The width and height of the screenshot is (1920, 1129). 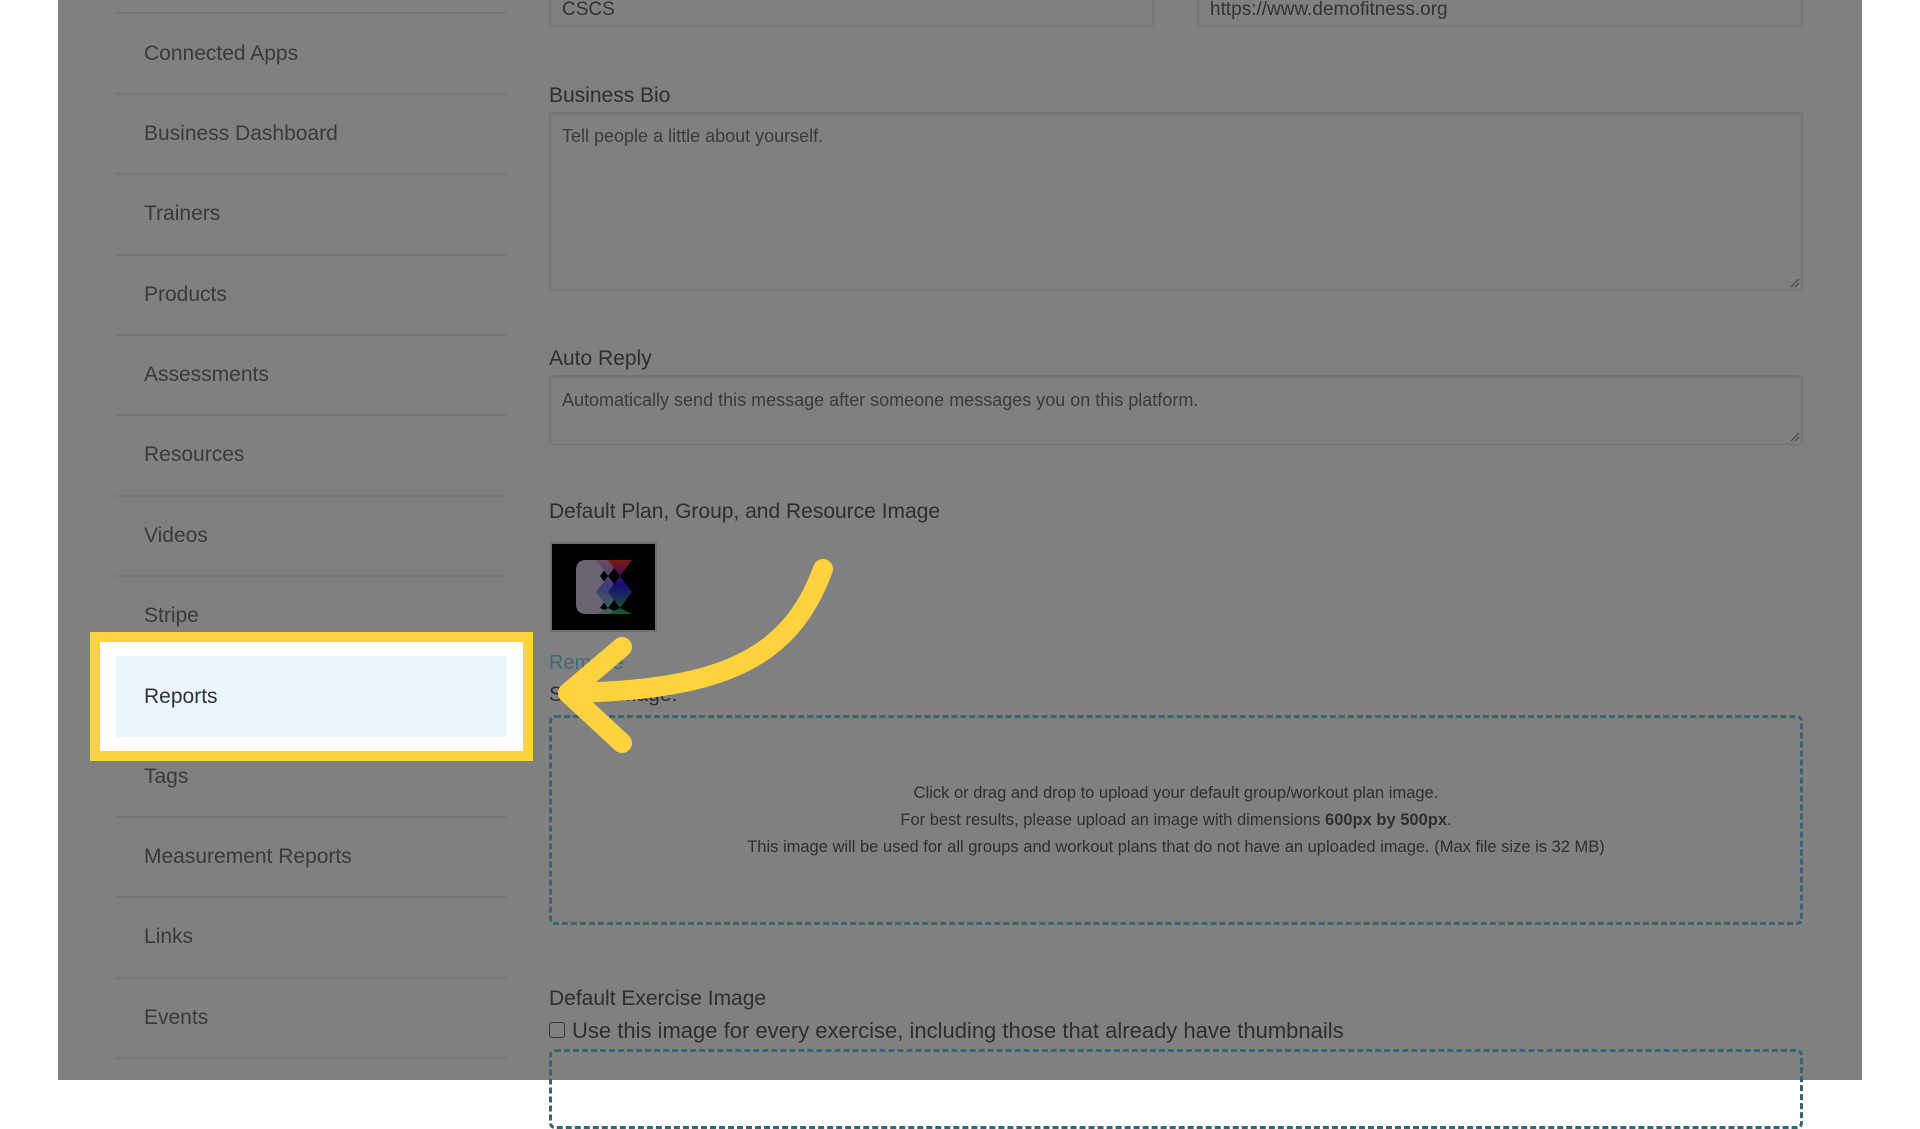 What do you see at coordinates (311, 455) in the screenshot?
I see `sidebar-item-resources: Resources` at bounding box center [311, 455].